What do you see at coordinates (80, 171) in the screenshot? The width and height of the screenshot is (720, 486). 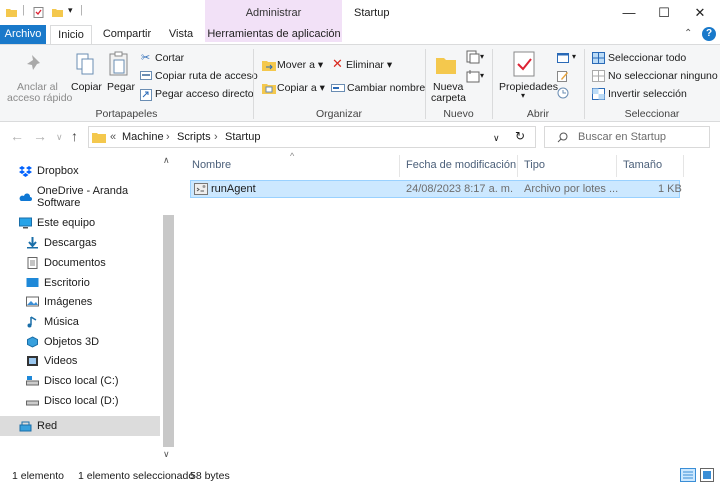 I see `nav-item-dropbox: Dropbox` at bounding box center [80, 171].